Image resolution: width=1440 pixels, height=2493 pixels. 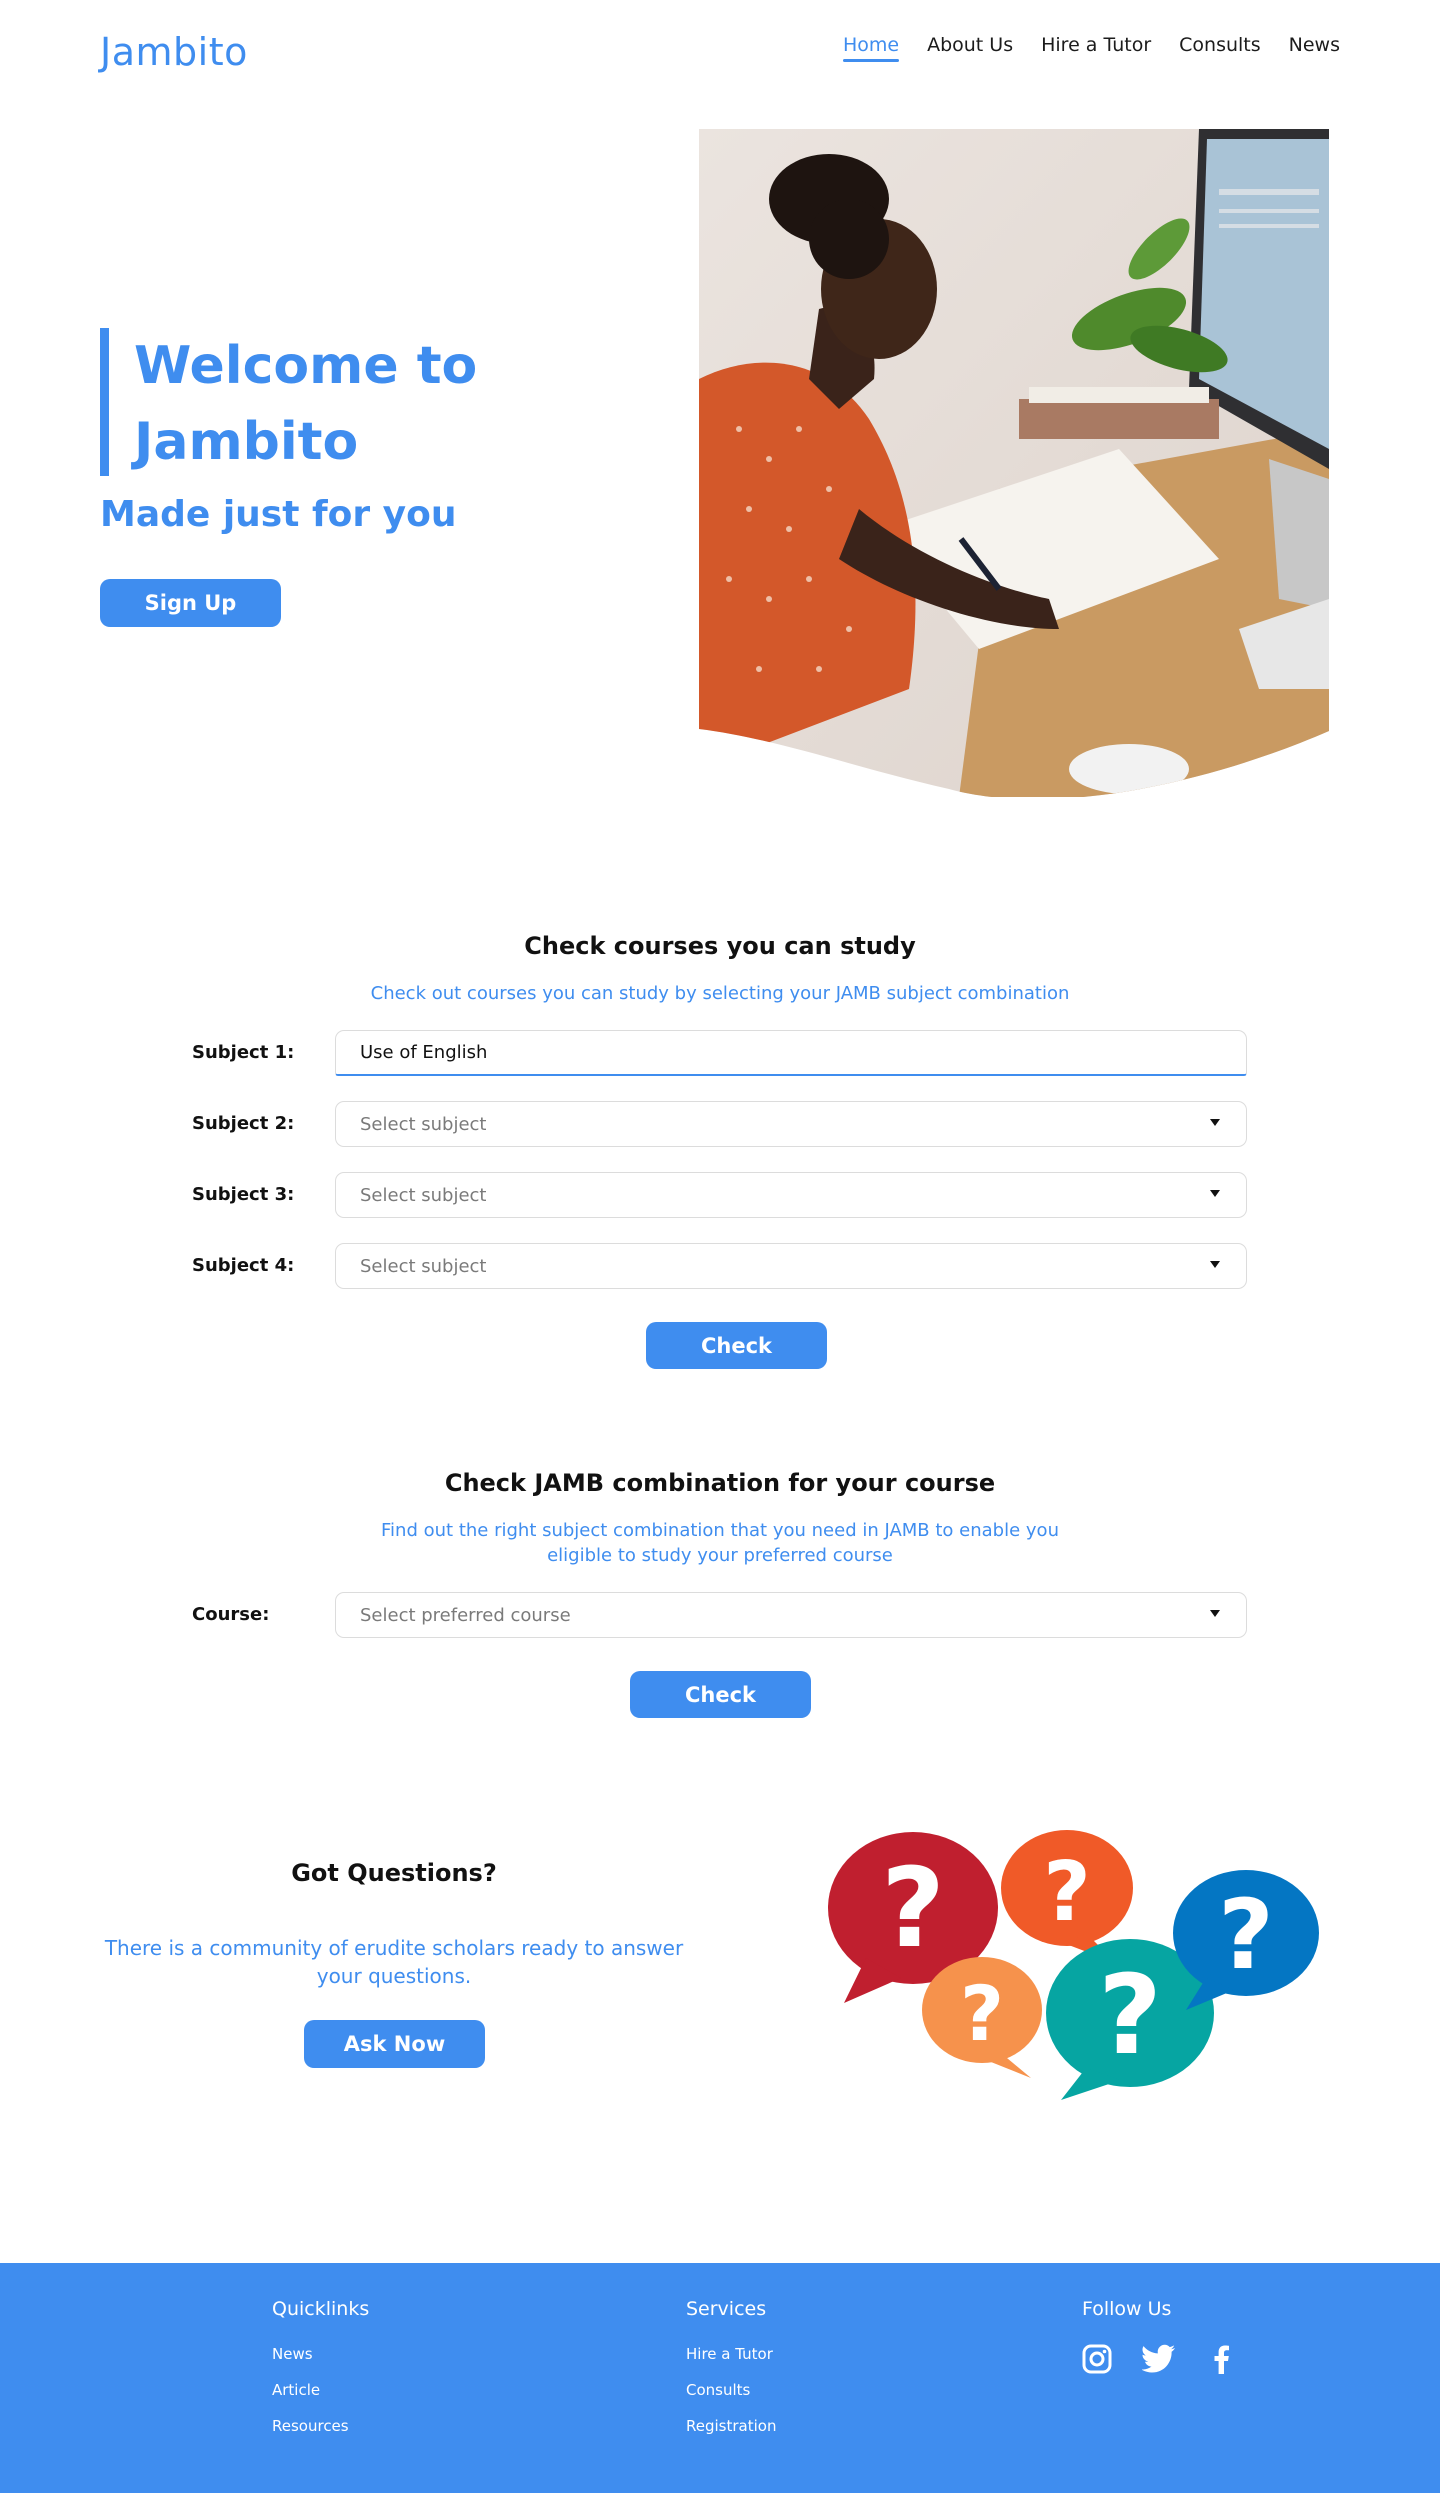 I want to click on hero-photo, so click(x=1014, y=463).